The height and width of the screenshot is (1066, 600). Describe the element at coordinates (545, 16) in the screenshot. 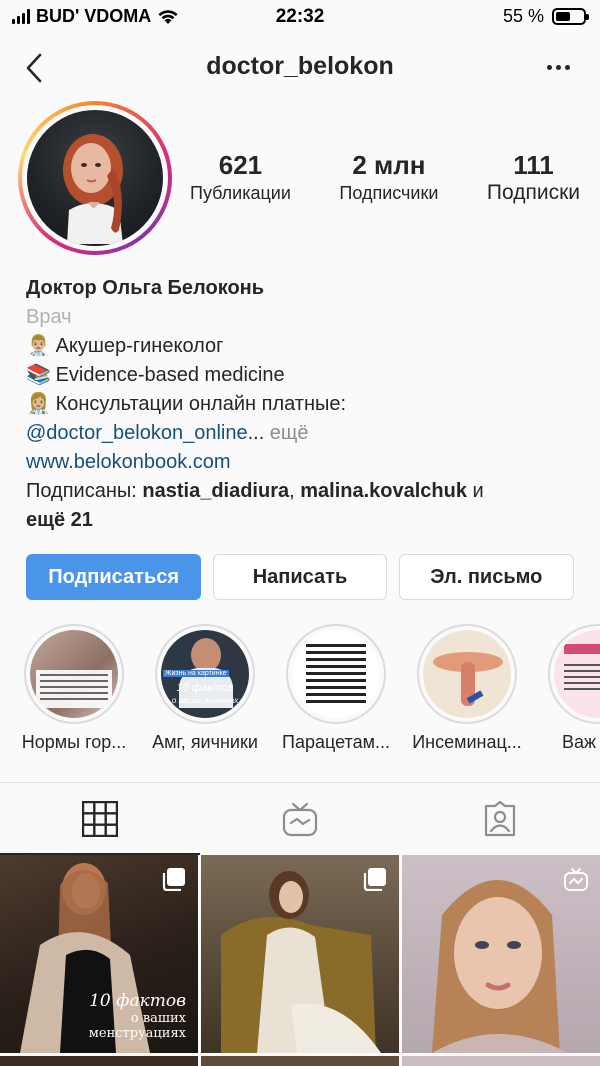

I see `status-right: 55 %` at that location.